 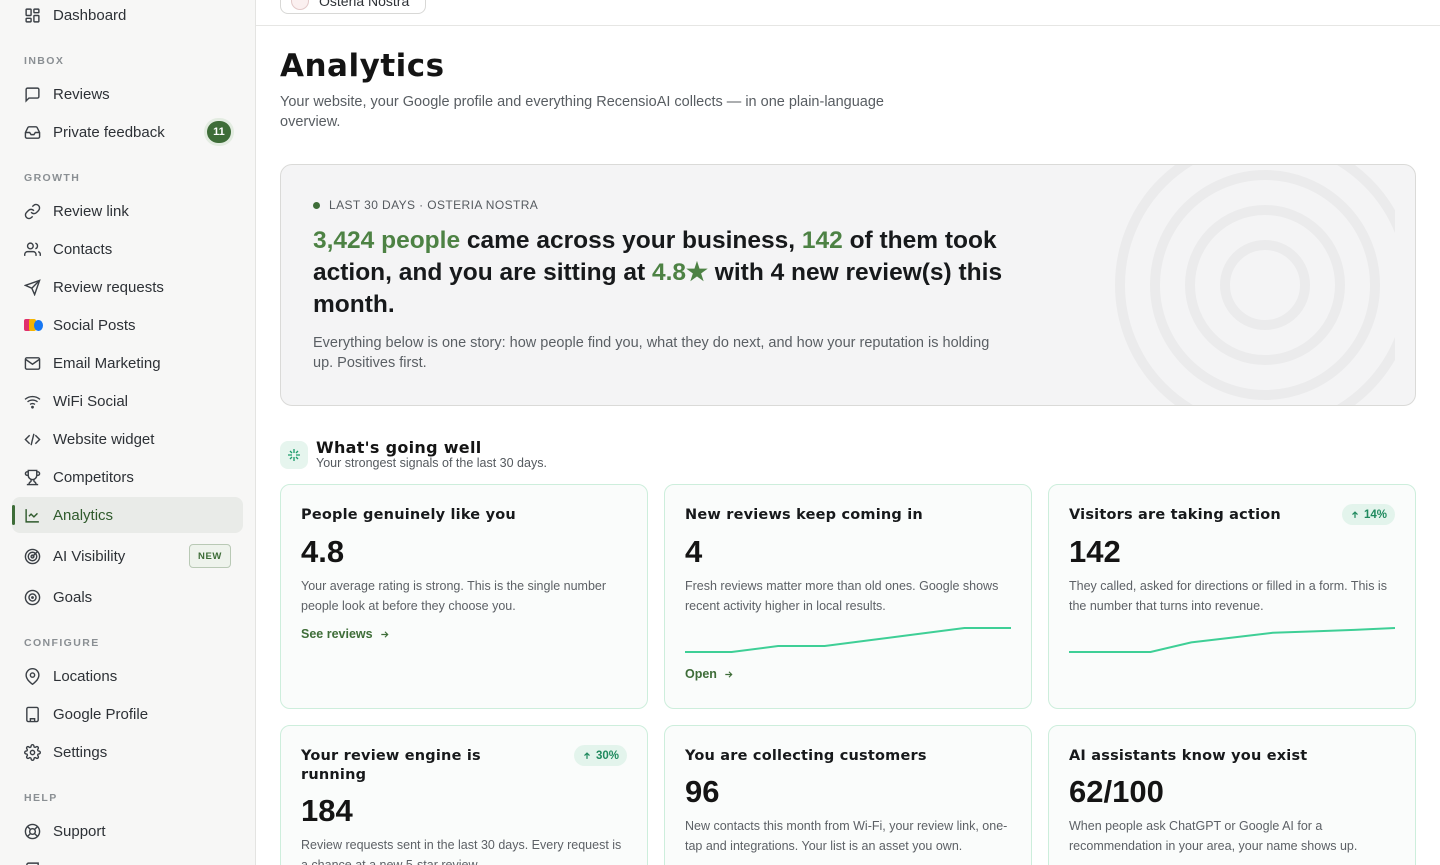 What do you see at coordinates (32, 401) in the screenshot?
I see `wifi-icon` at bounding box center [32, 401].